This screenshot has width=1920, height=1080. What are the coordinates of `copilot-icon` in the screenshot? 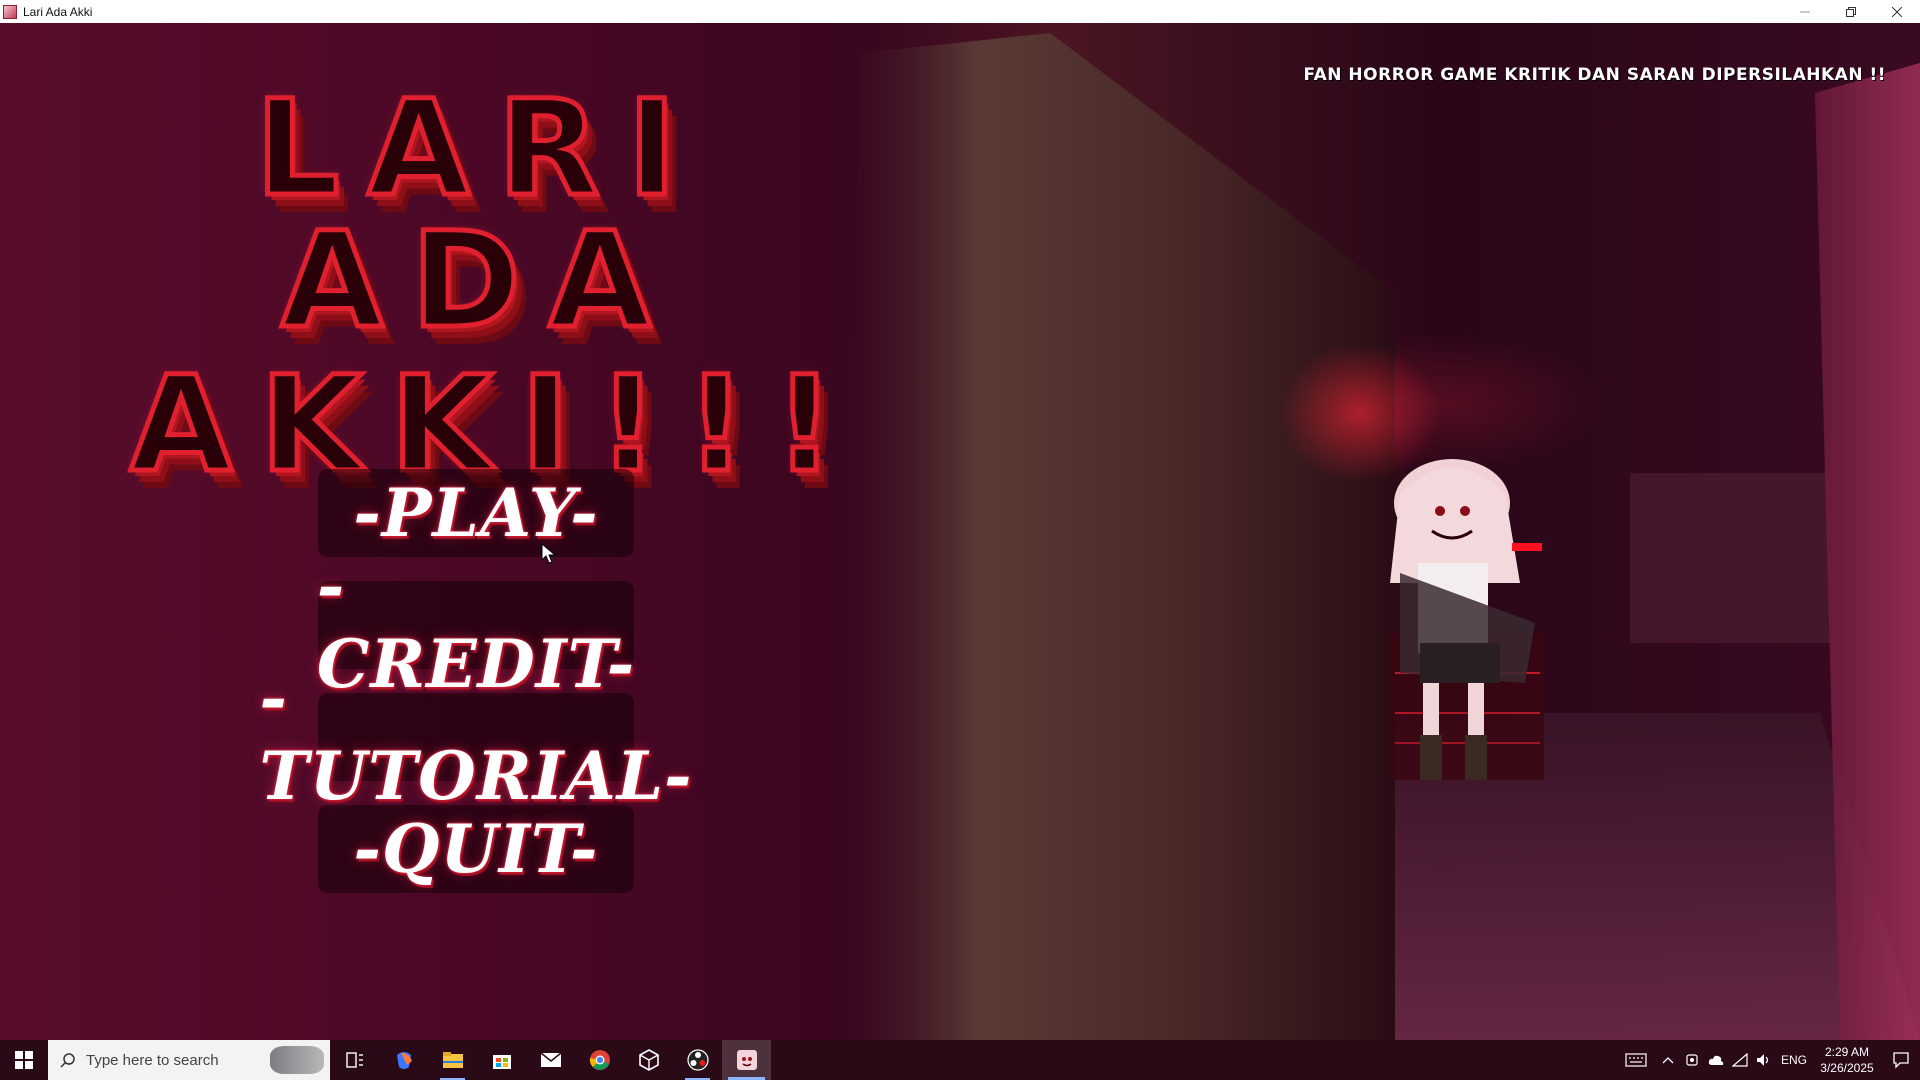 It's located at (404, 1060).